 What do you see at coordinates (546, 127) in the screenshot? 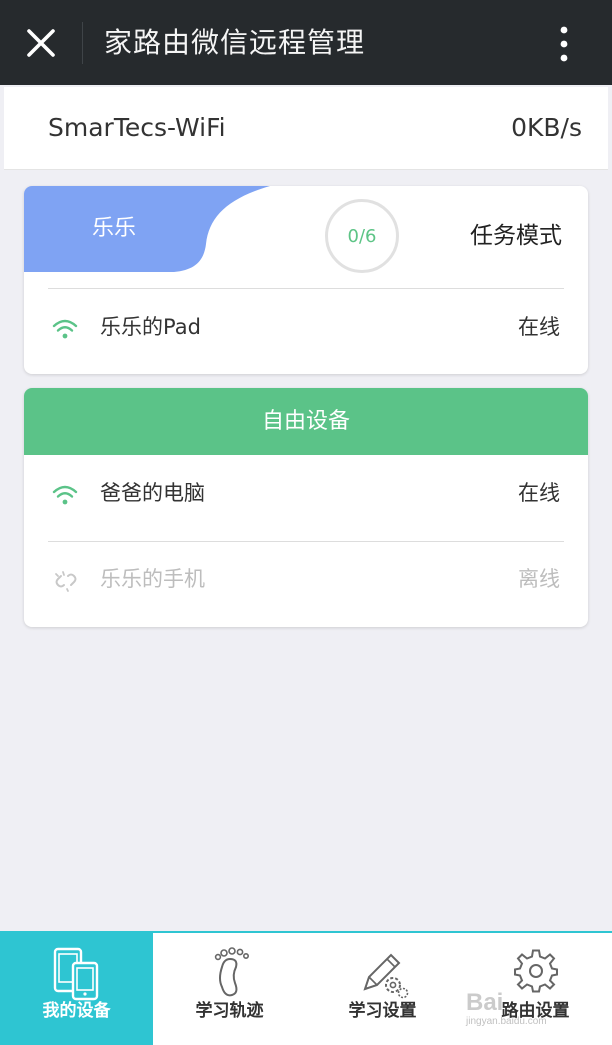
I see `network-speed: 0KB/s` at bounding box center [546, 127].